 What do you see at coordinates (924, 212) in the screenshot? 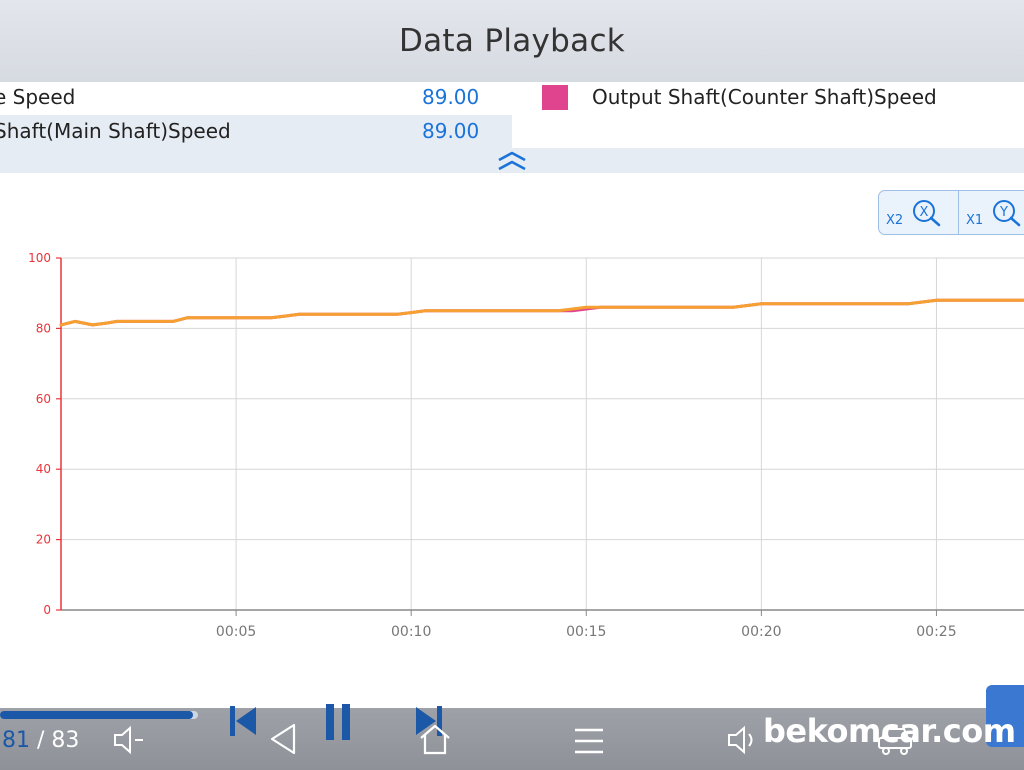
I see `zoom-x-letter: X` at bounding box center [924, 212].